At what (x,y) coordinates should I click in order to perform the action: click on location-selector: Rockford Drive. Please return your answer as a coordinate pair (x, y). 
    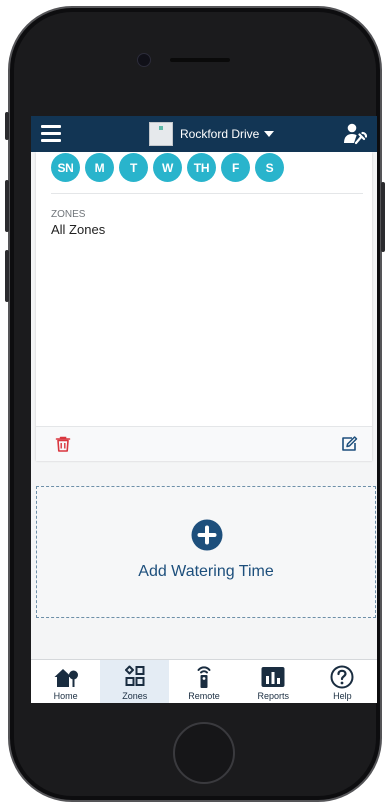
    Looking at the image, I should click on (212, 134).